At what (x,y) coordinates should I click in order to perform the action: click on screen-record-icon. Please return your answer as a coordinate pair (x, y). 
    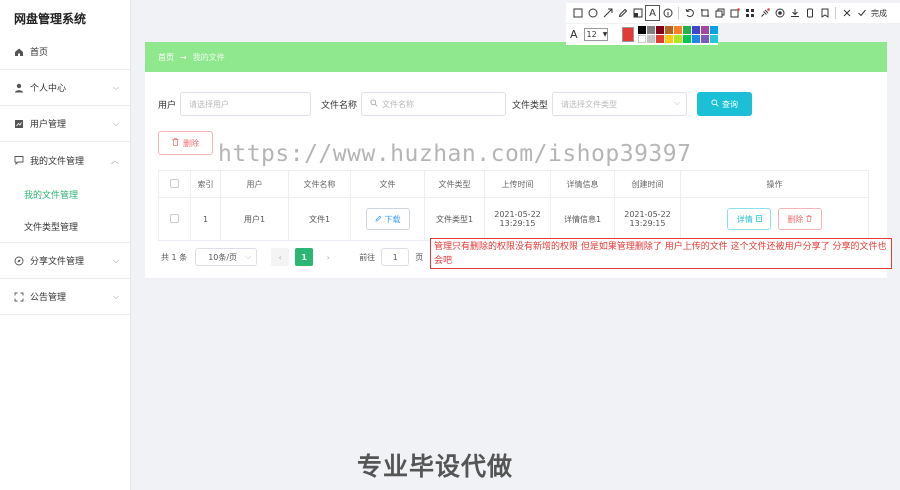
    Looking at the image, I should click on (734, 13).